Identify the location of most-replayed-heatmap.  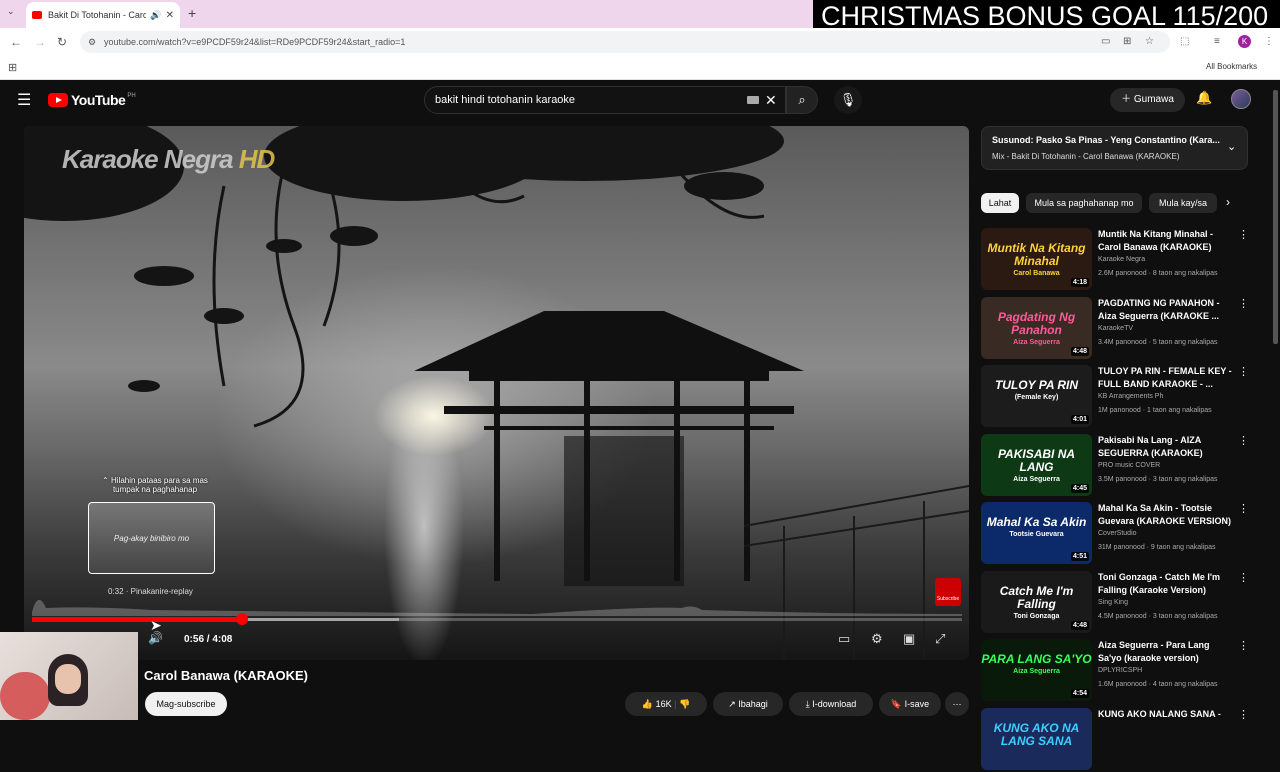
(497, 607).